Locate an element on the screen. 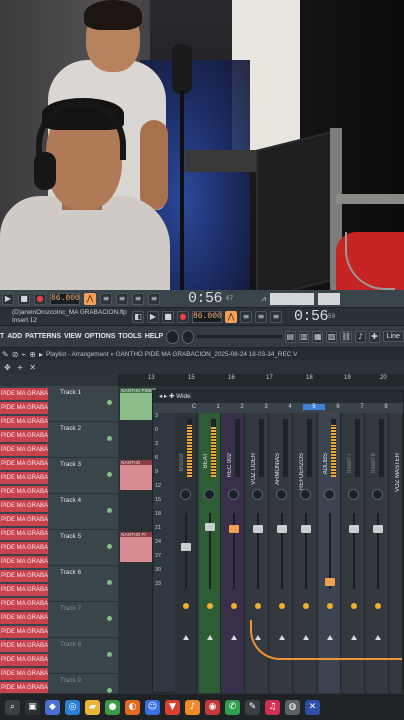 The width and height of the screenshot is (404, 720). tempo-display-2: 86.000 is located at coordinates (207, 316).